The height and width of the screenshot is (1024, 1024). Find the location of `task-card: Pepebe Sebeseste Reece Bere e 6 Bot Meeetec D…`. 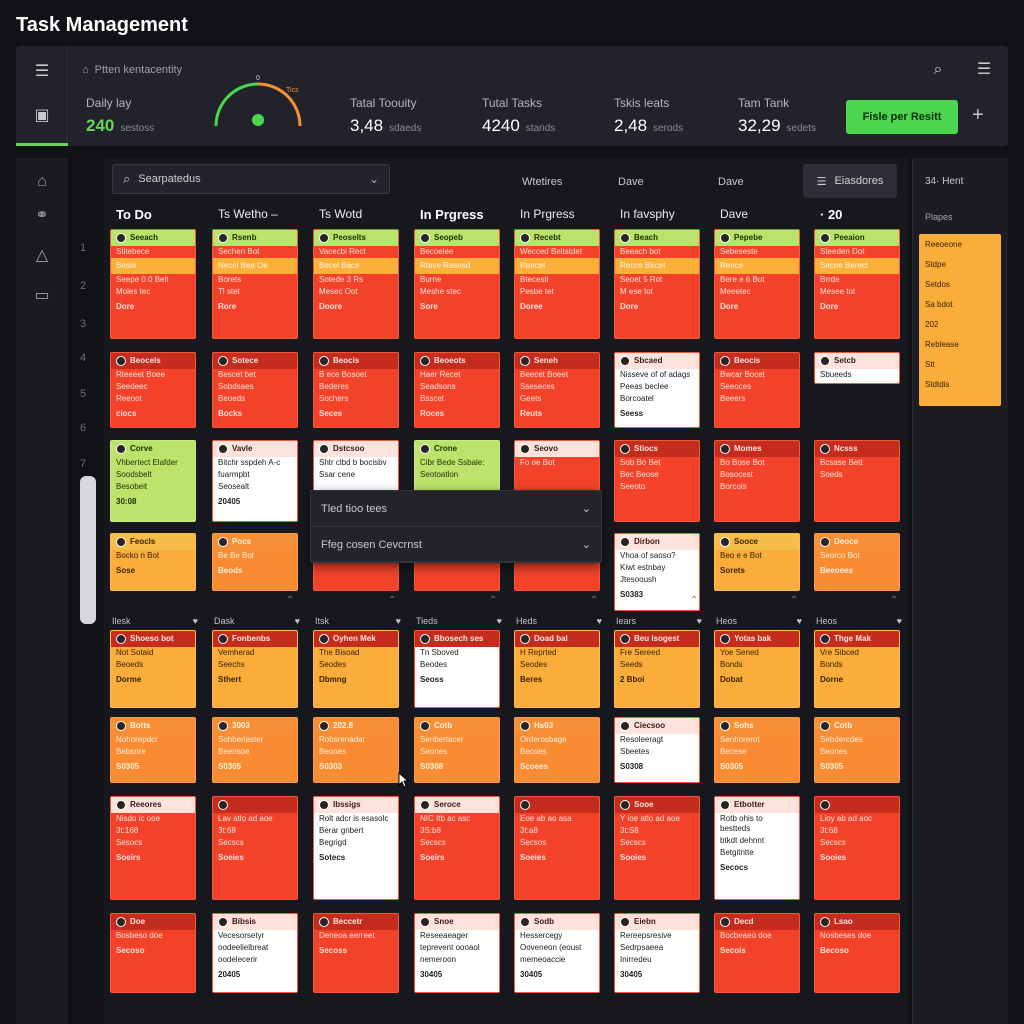

task-card: Pepebe Sebeseste Reece Bere e 6 Bot Meeetec D… is located at coordinates (757, 284).